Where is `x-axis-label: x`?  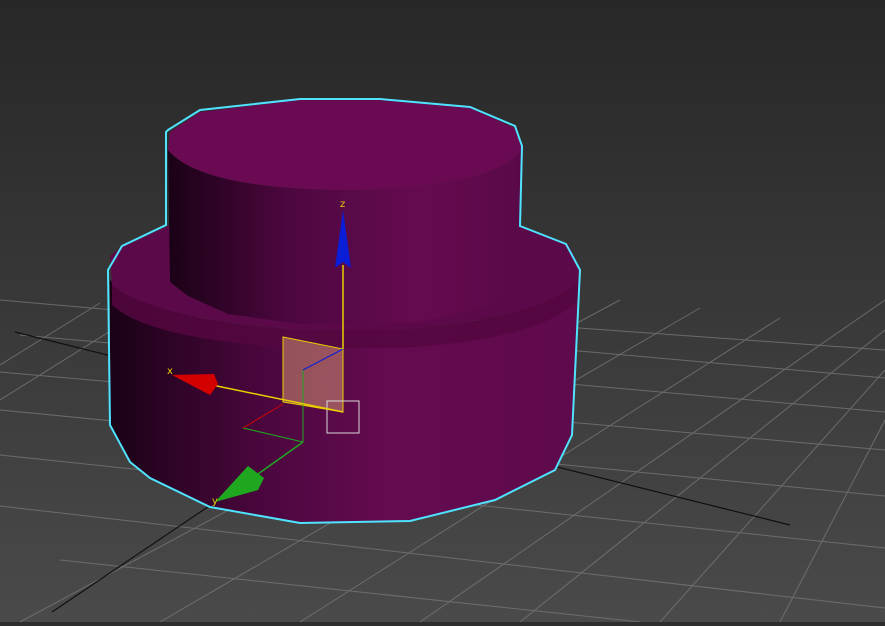 x-axis-label: x is located at coordinates (170, 371).